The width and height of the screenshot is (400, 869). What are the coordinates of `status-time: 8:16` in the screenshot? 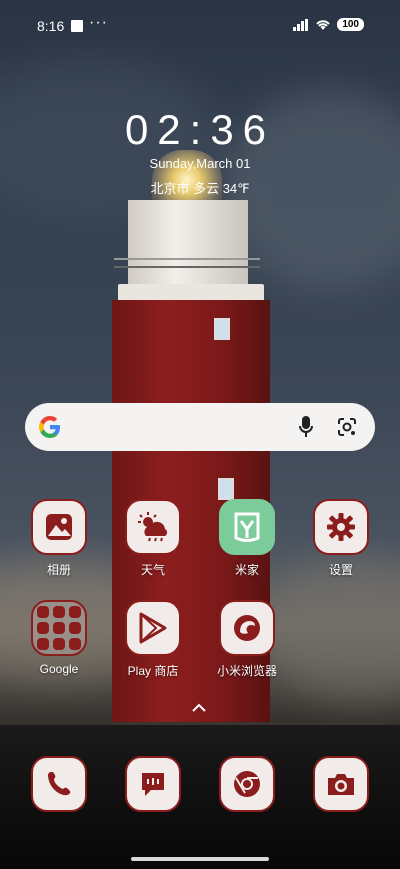 It's located at (51, 26).